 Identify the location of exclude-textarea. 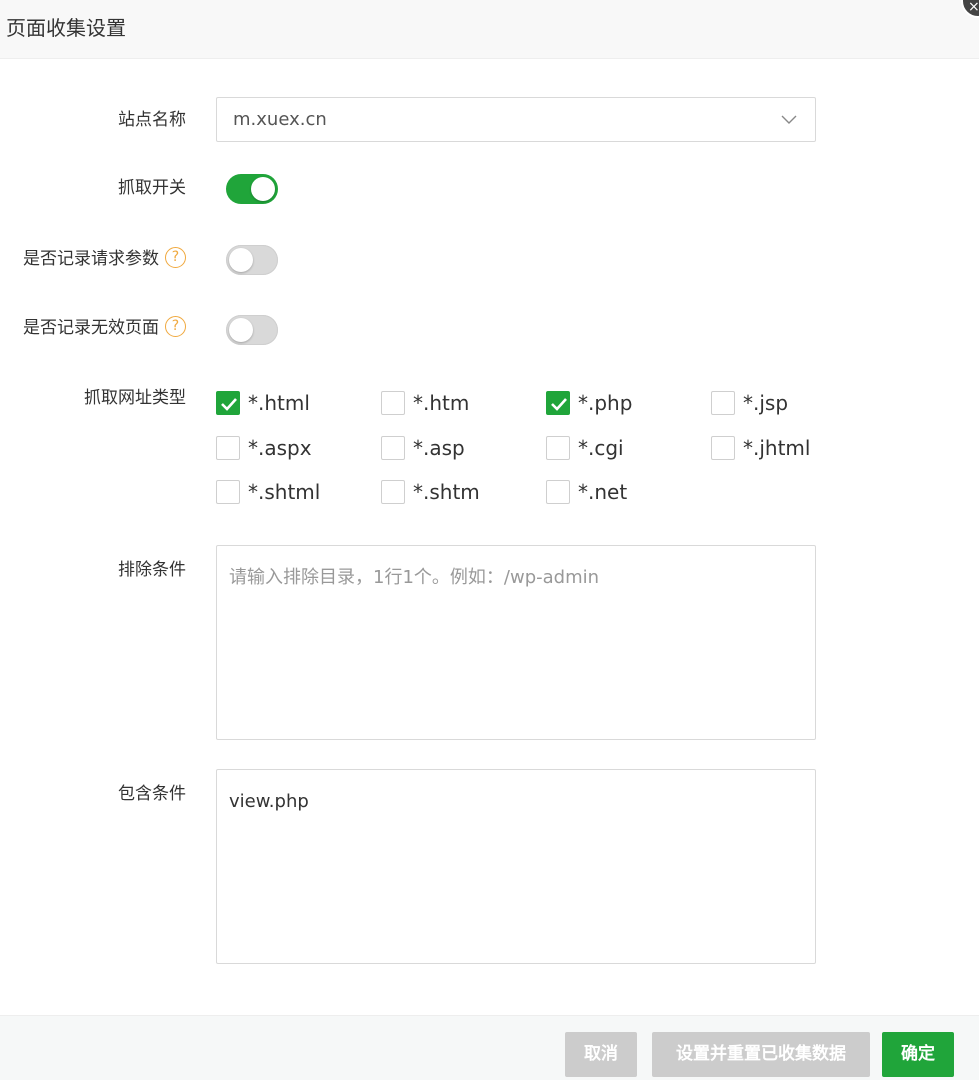
(516, 642).